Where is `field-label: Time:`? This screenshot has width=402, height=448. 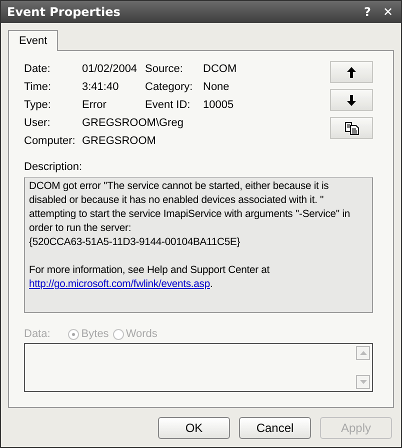 field-label: Time: is located at coordinates (38, 87).